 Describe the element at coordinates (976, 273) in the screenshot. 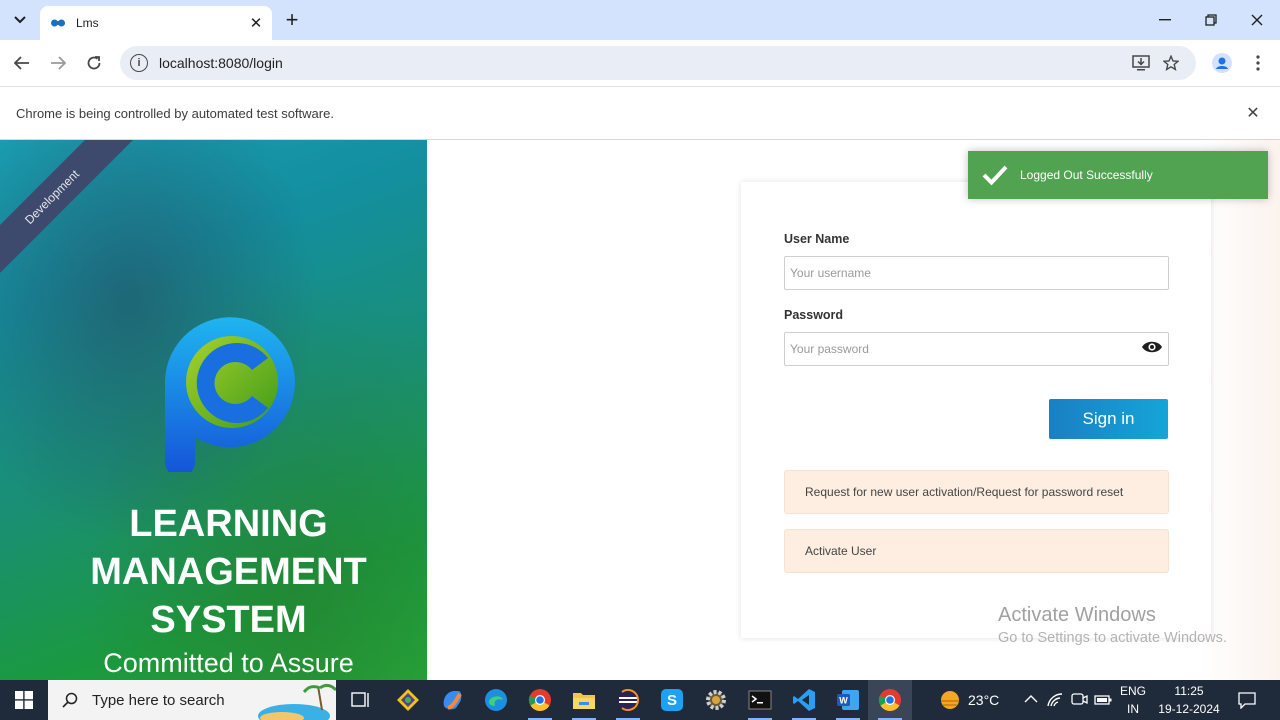

I see `username-input` at that location.